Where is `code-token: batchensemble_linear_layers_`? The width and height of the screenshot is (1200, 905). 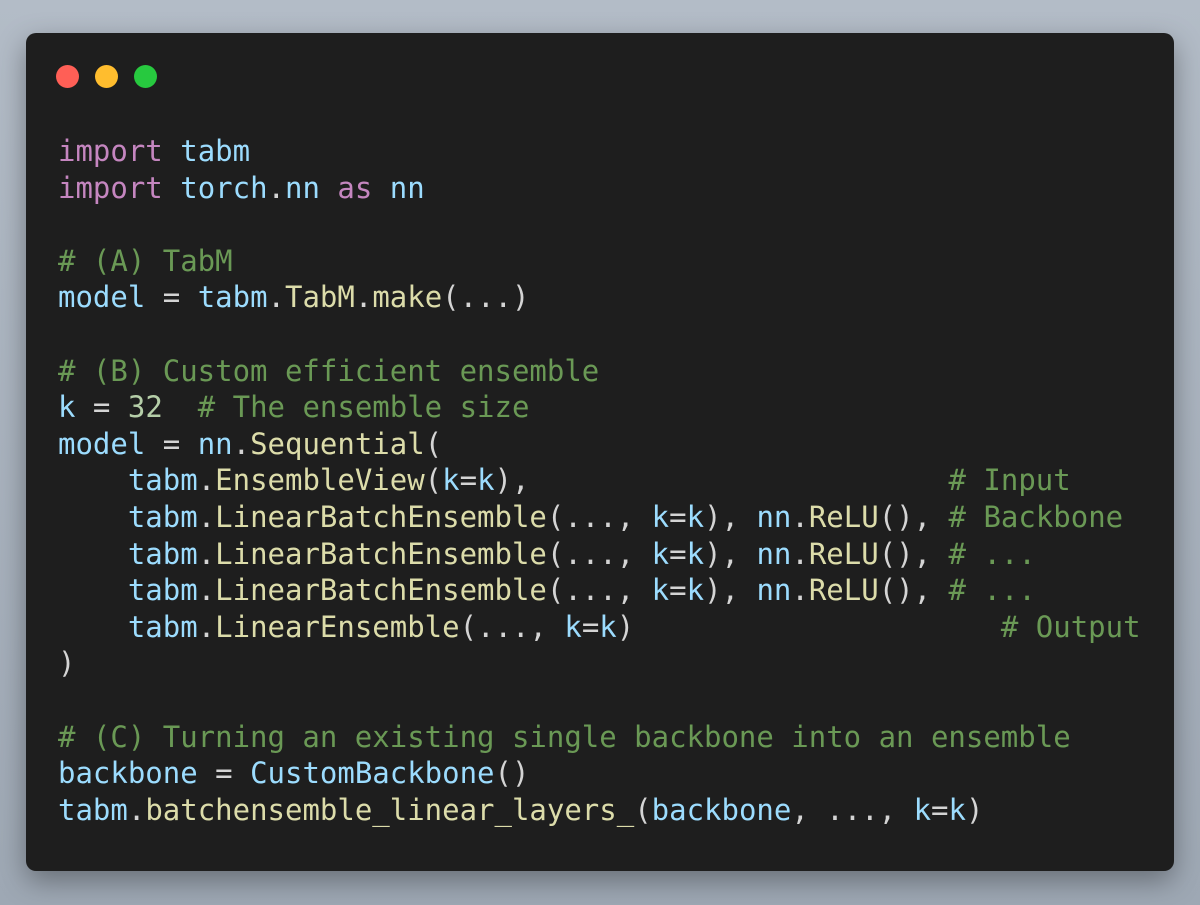
code-token: batchensemble_linear_layers_ is located at coordinates (390, 809).